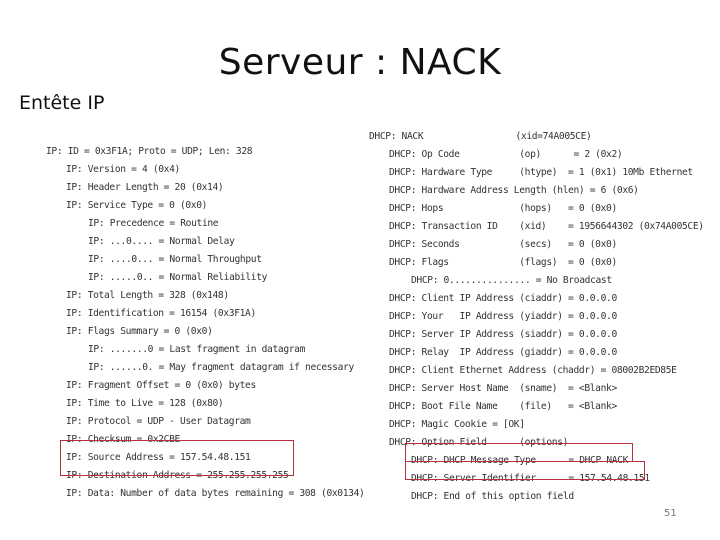  I want to click on page-number: 51, so click(670, 513).